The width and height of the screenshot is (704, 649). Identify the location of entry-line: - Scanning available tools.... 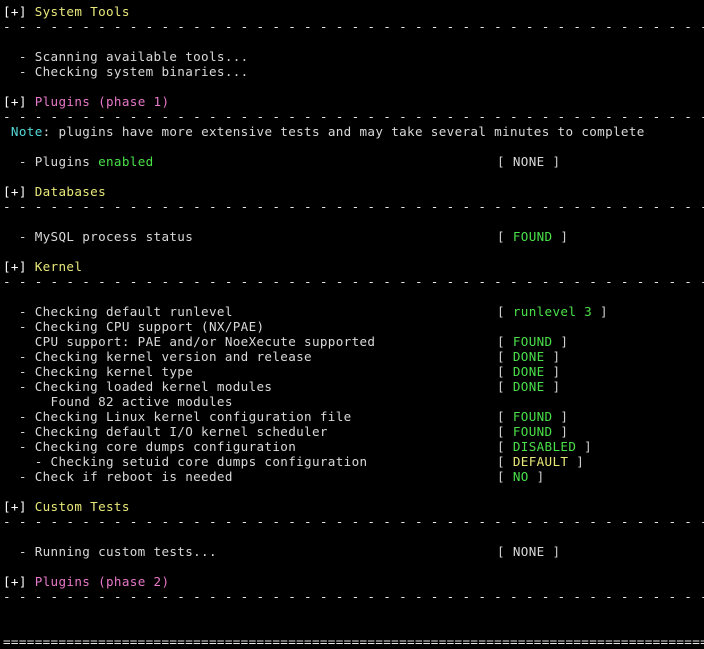
(353, 56).